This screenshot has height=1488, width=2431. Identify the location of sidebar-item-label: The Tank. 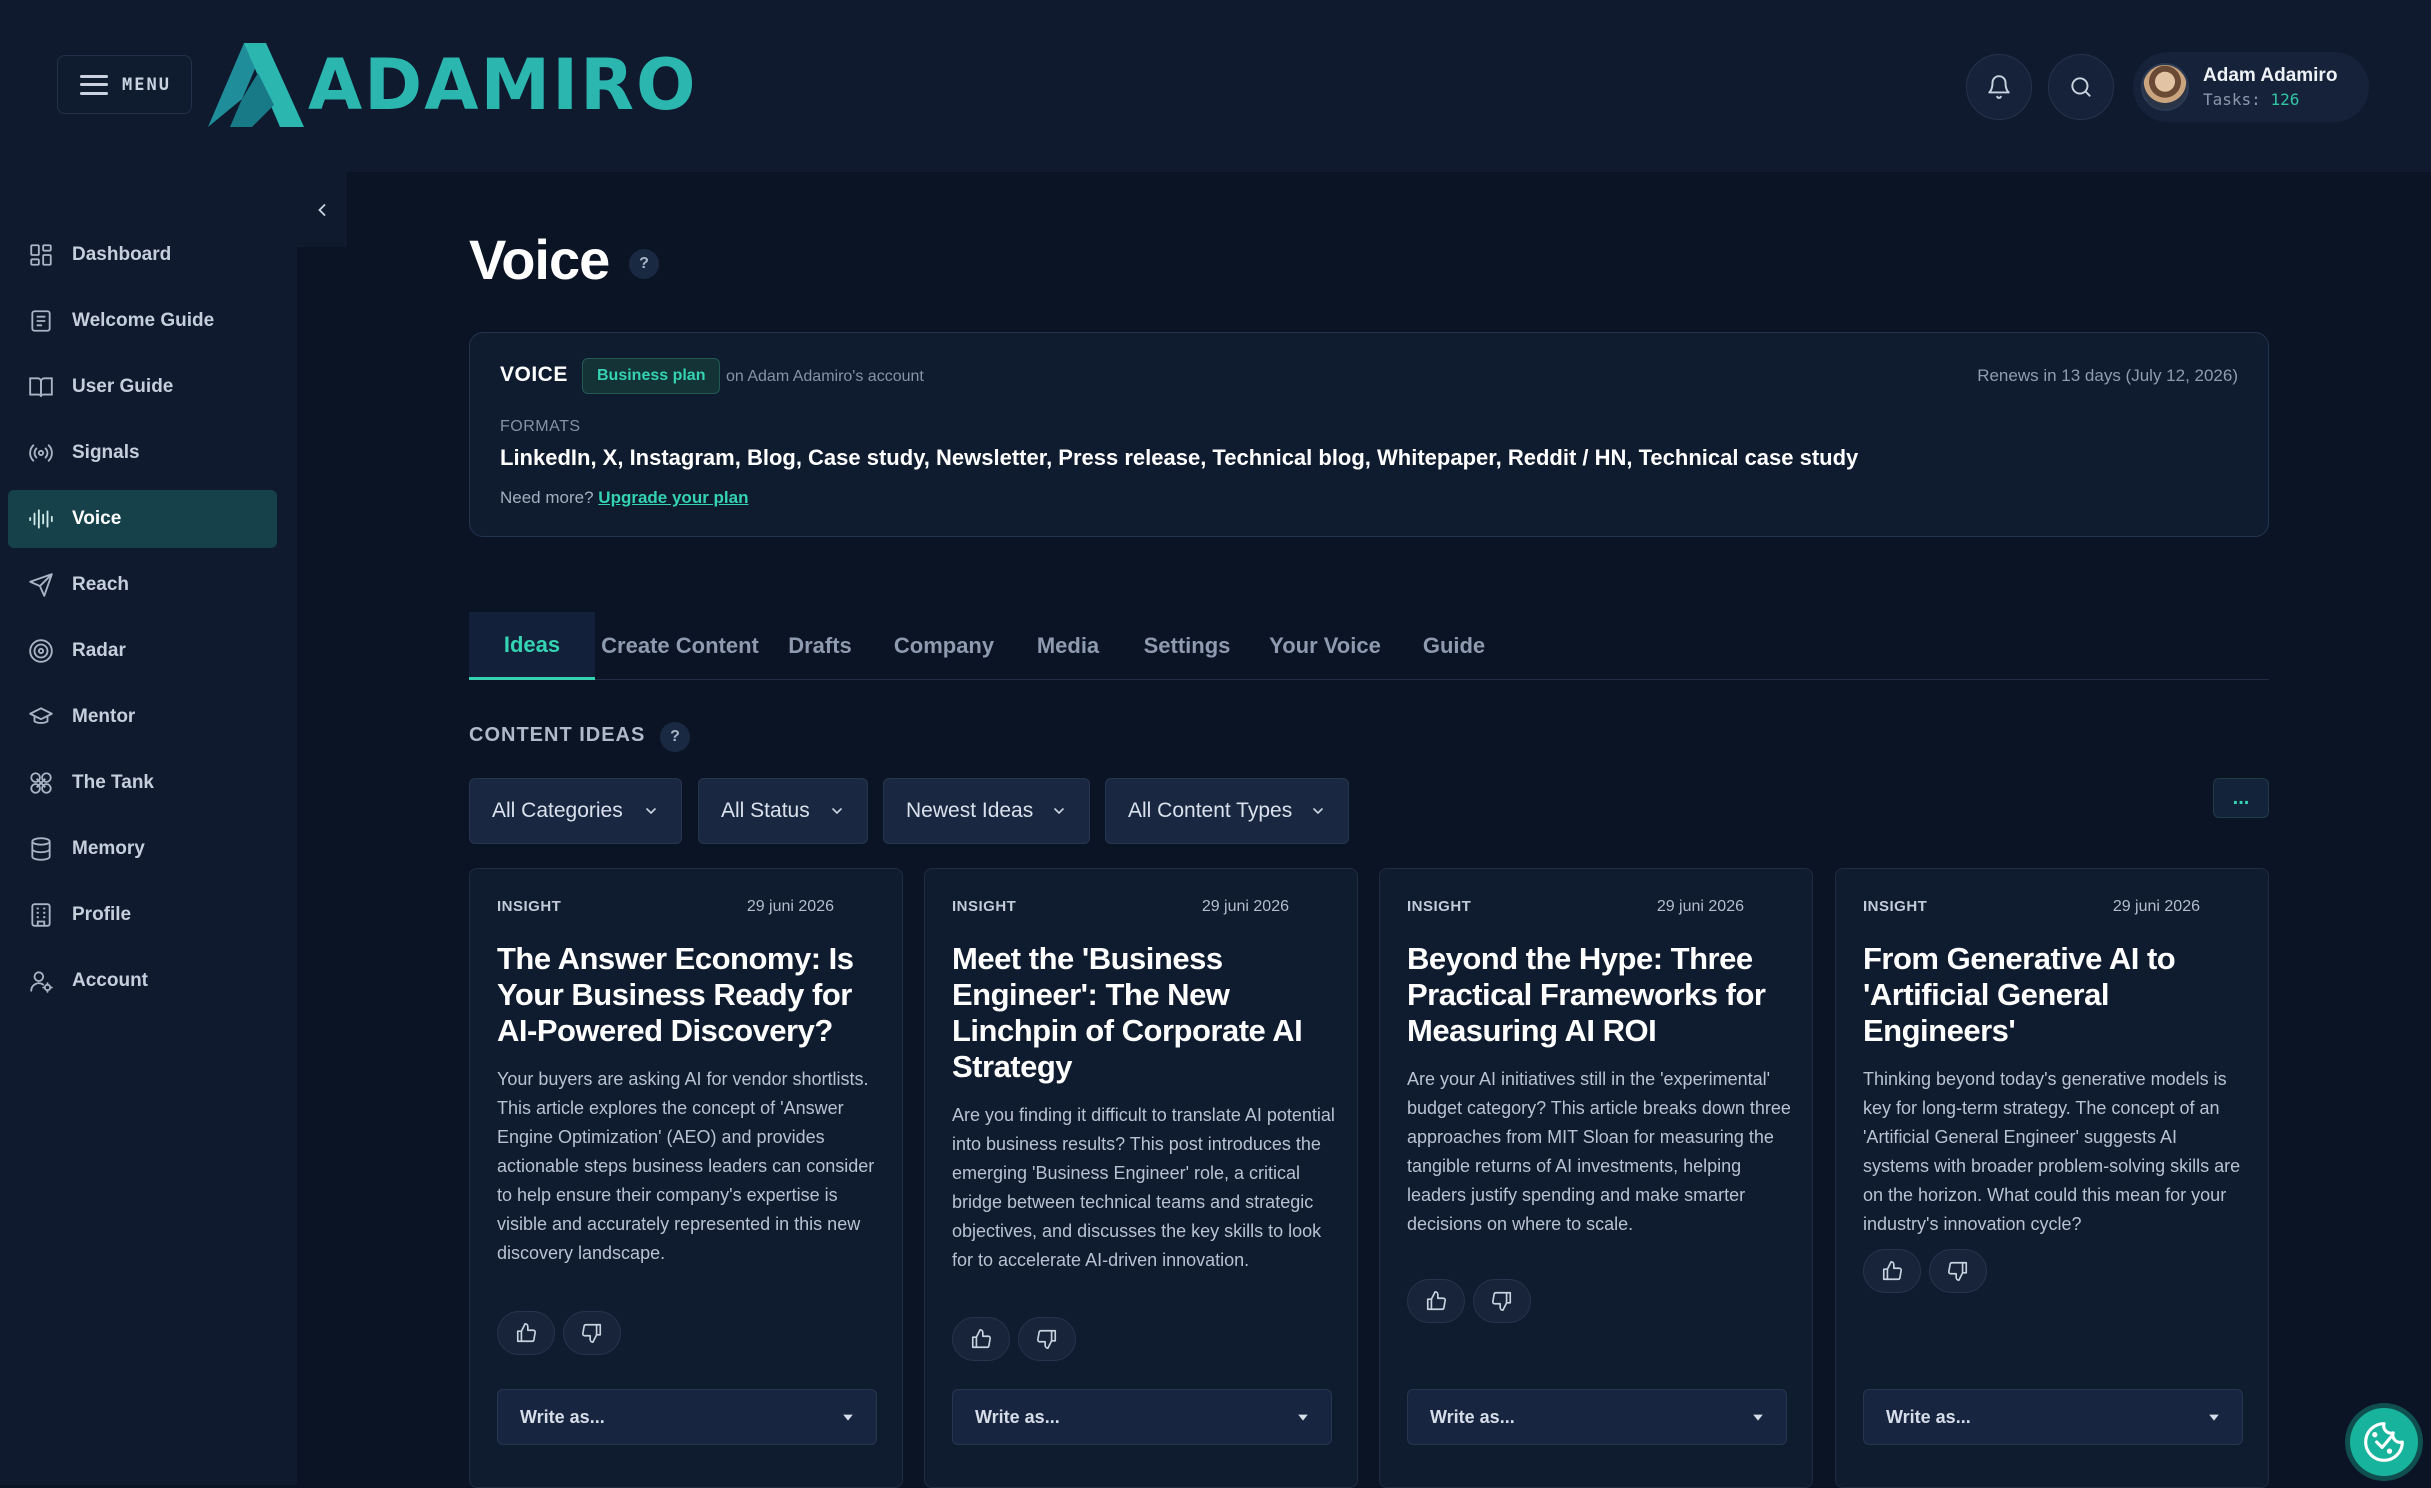
(113, 782).